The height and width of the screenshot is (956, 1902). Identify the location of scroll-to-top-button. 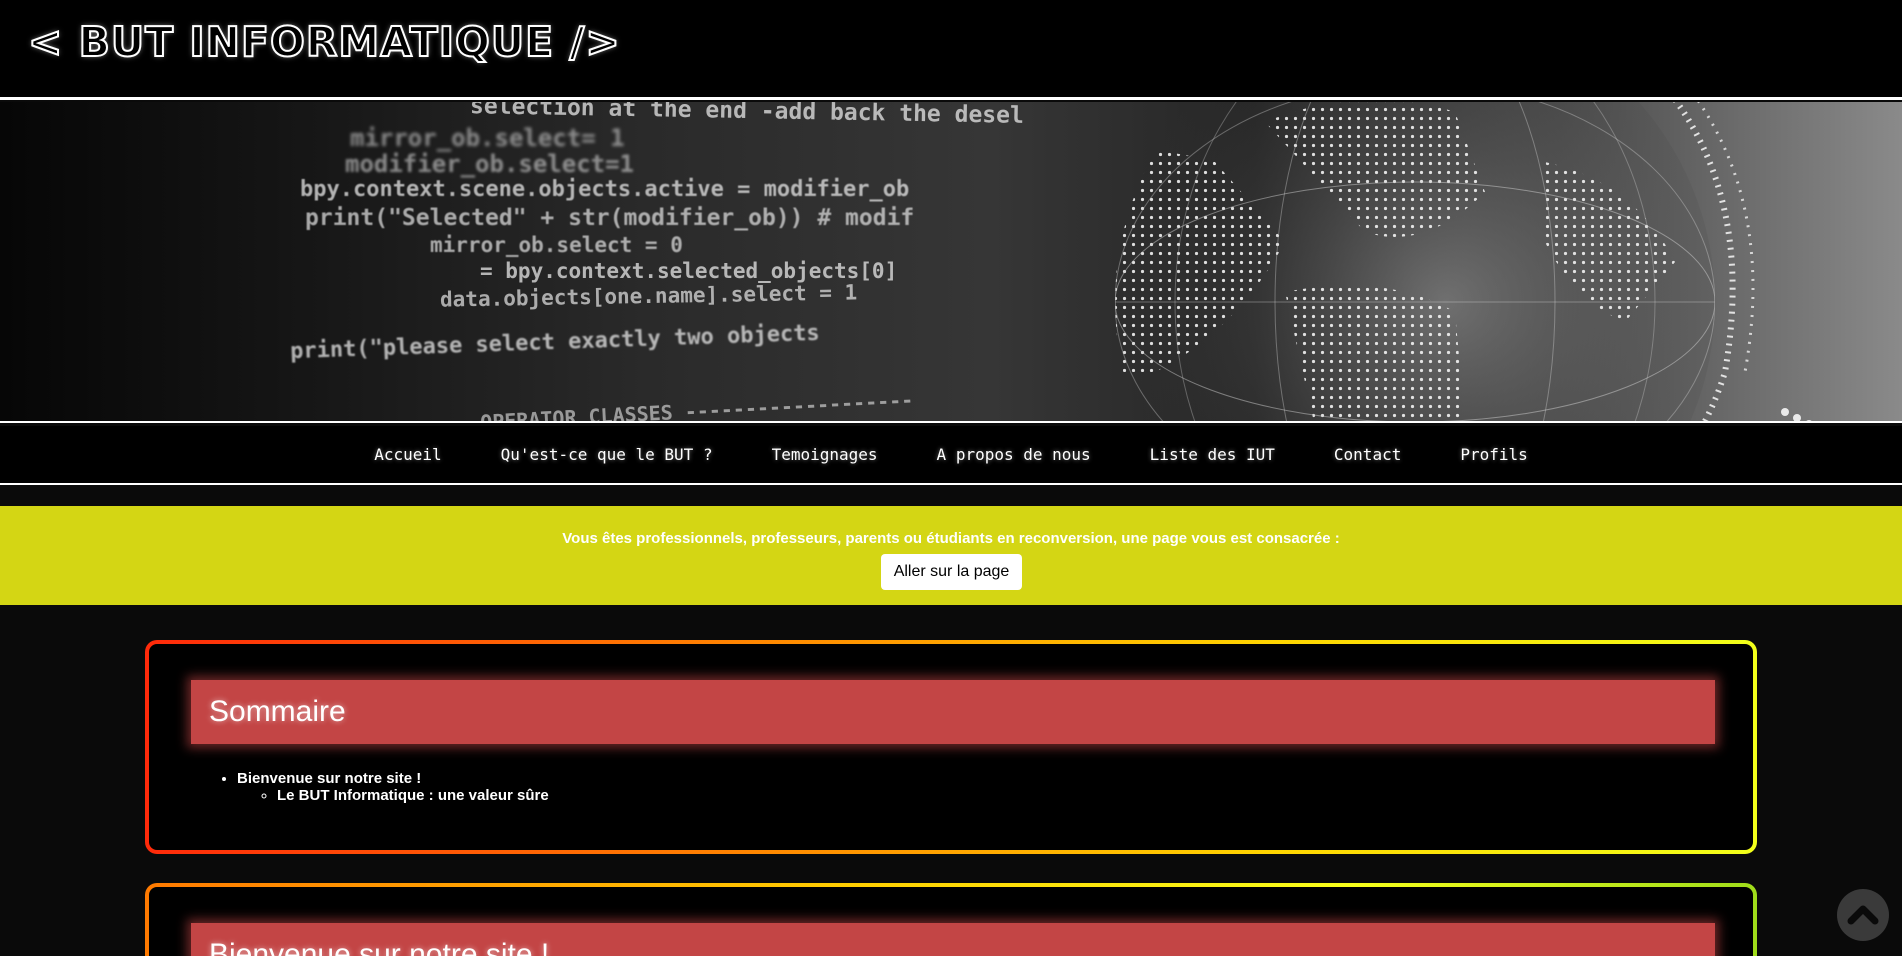
(1863, 915).